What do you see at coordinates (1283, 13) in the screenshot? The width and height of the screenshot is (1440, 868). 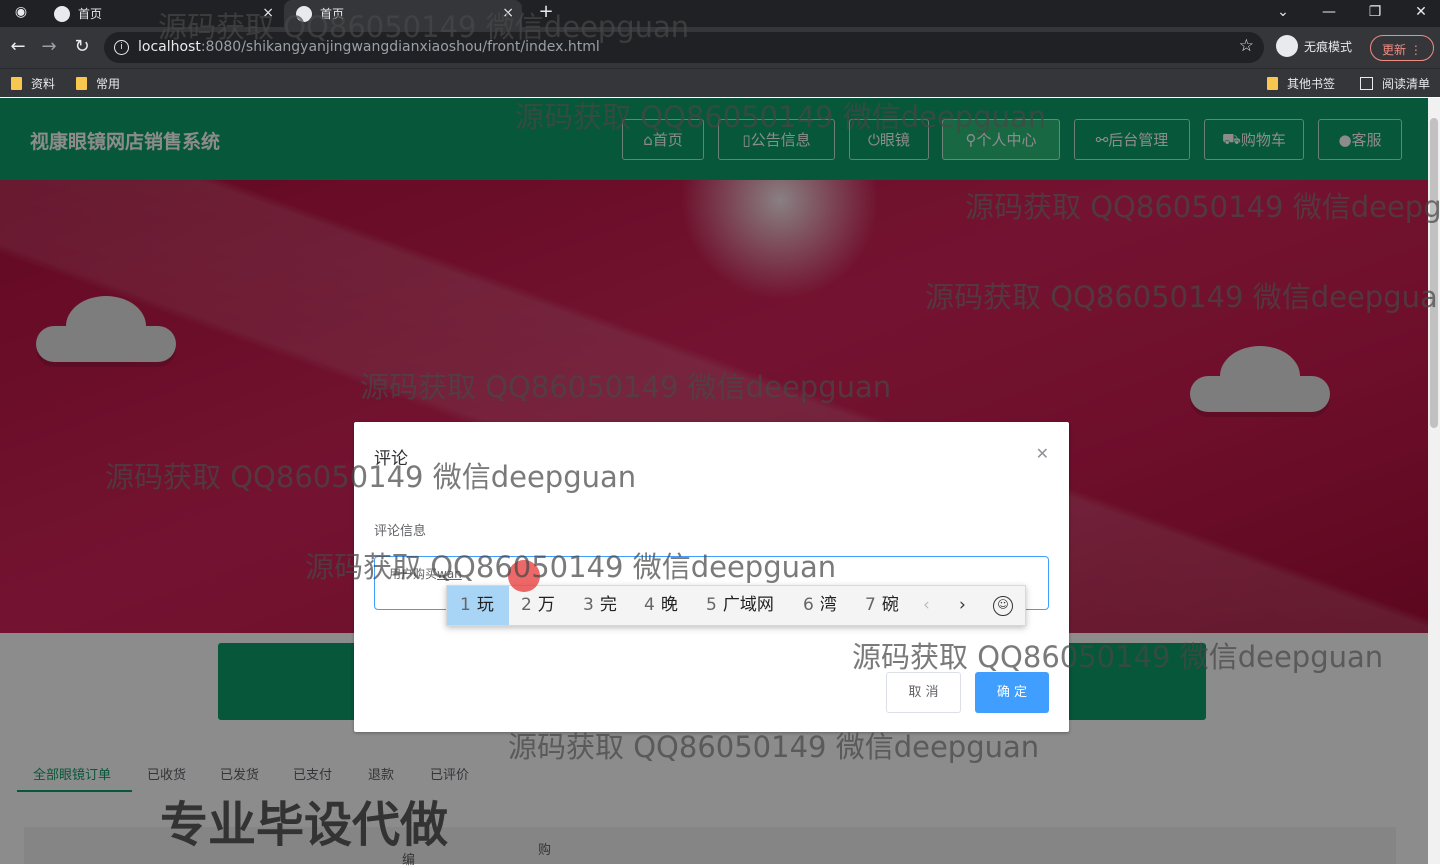 I see `tab-search-icon: ⌄` at bounding box center [1283, 13].